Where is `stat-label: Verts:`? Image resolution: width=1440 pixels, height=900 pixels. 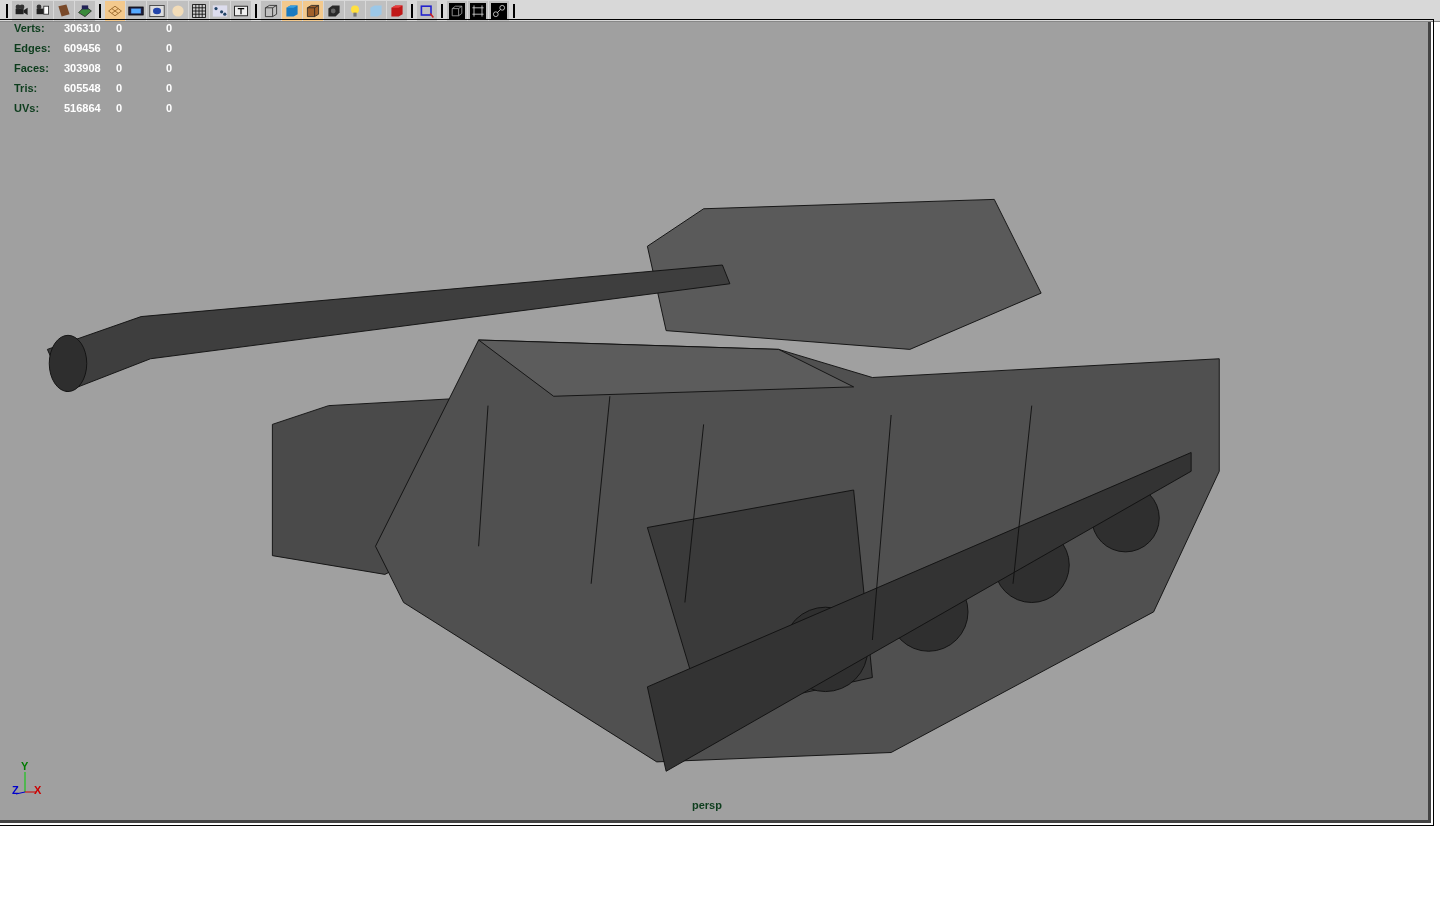 stat-label: Verts: is located at coordinates (30, 28).